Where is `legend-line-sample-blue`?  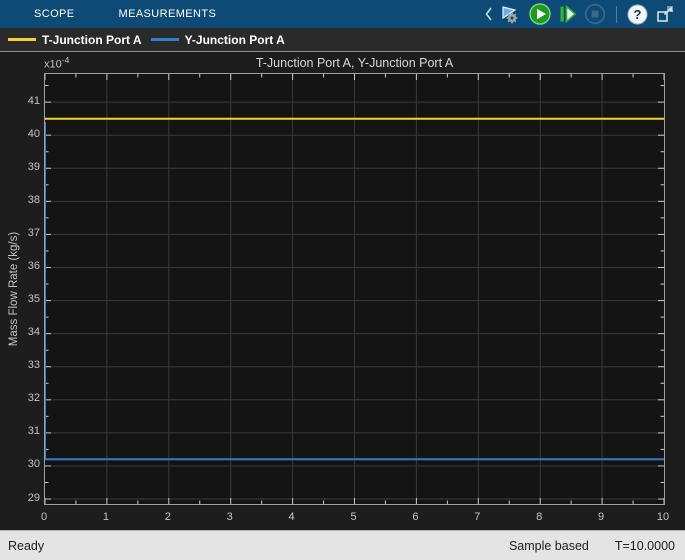 legend-line-sample-blue is located at coordinates (164, 39).